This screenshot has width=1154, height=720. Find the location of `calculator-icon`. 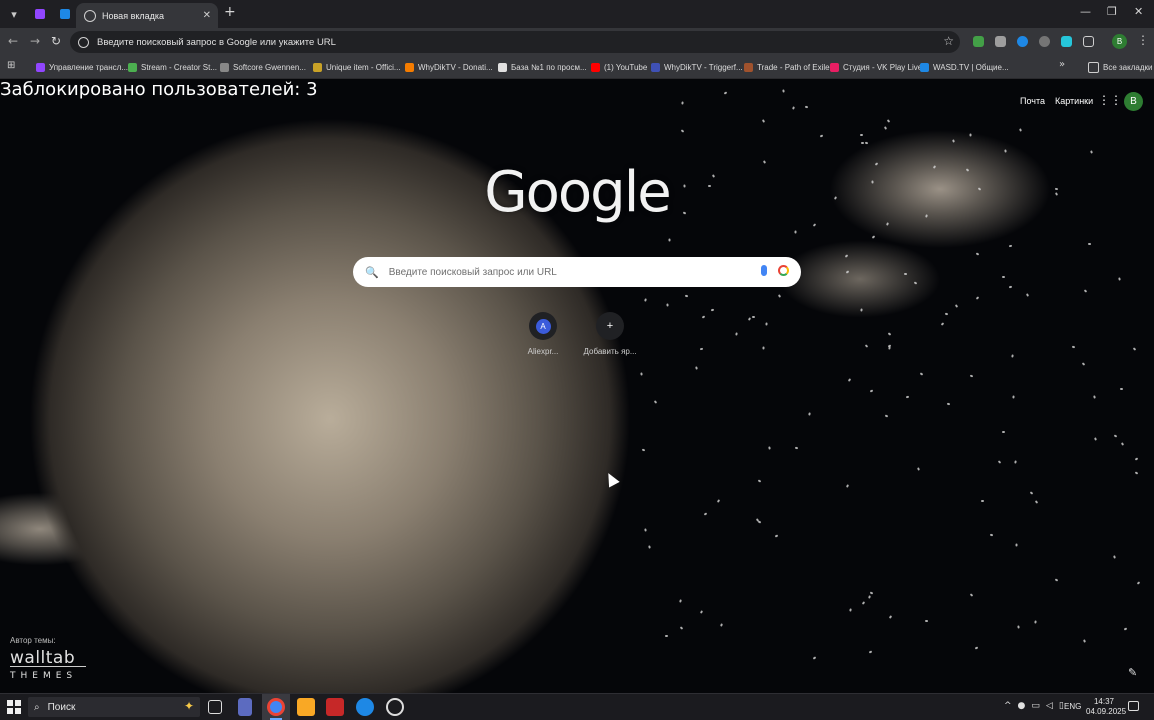

calculator-icon is located at coordinates (245, 707).